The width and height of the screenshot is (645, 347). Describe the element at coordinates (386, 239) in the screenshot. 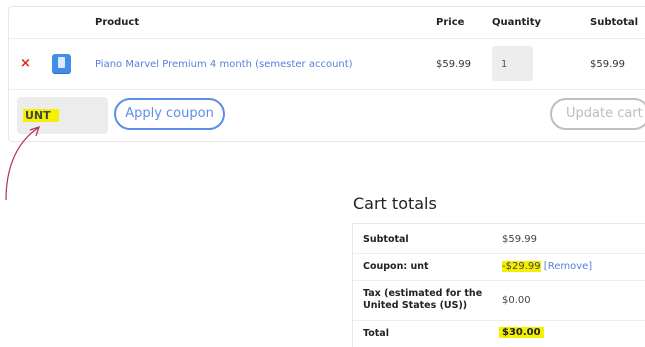

I see `totals-subtotal-label: Subtotal` at that location.